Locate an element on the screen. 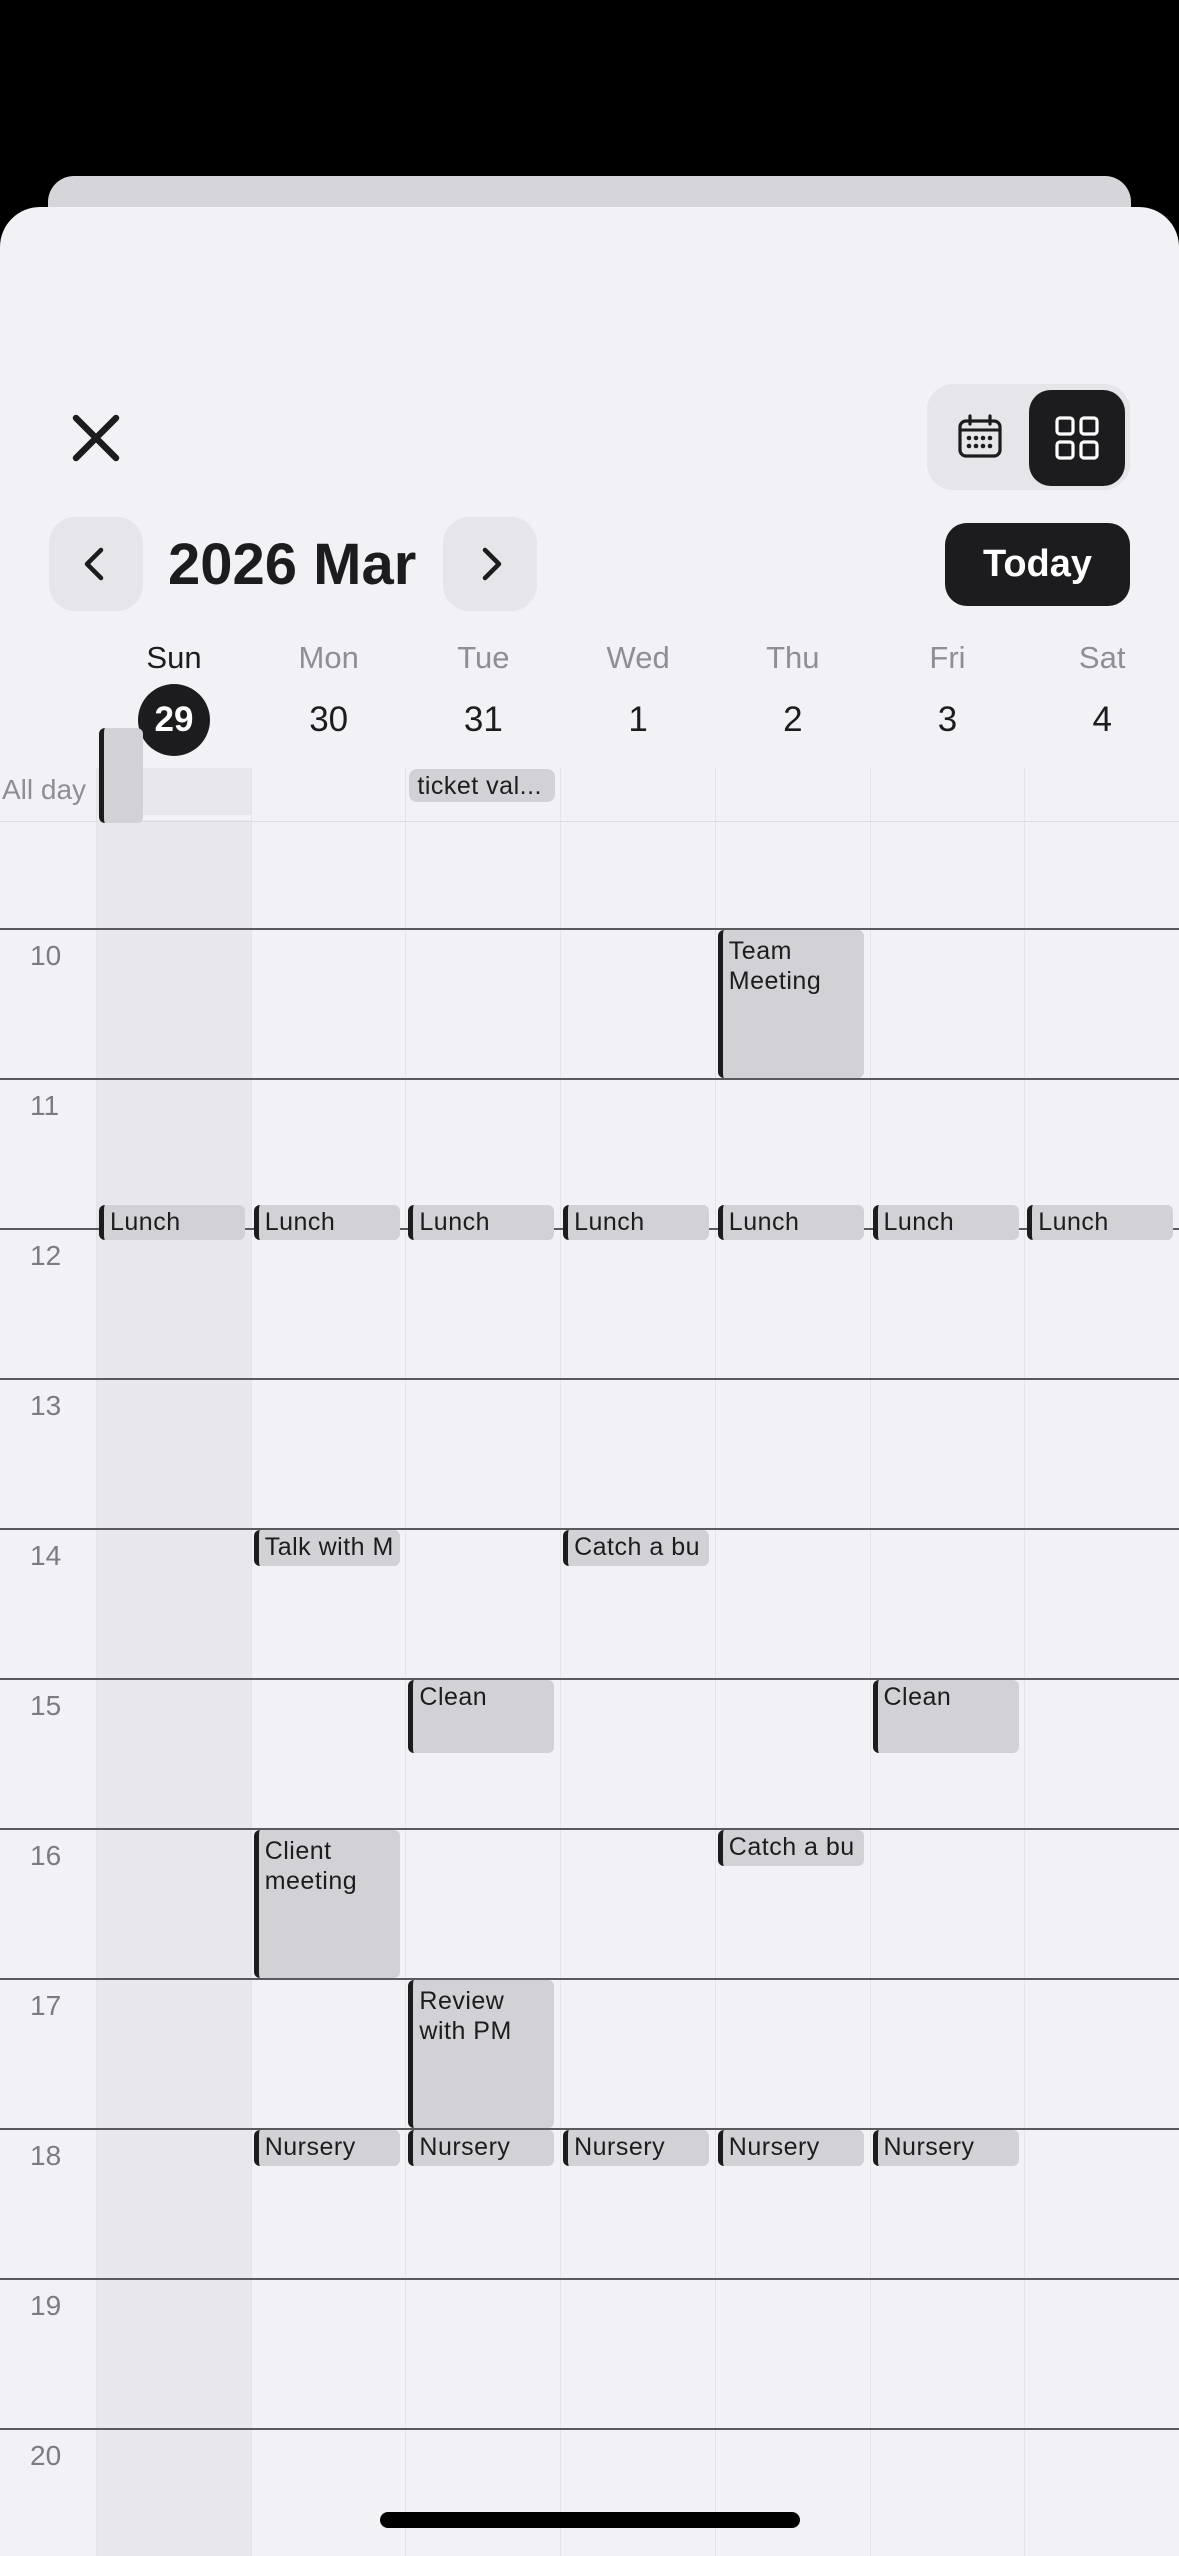 This screenshot has height=2556, width=1179. chevron-right-icon is located at coordinates (492, 564).